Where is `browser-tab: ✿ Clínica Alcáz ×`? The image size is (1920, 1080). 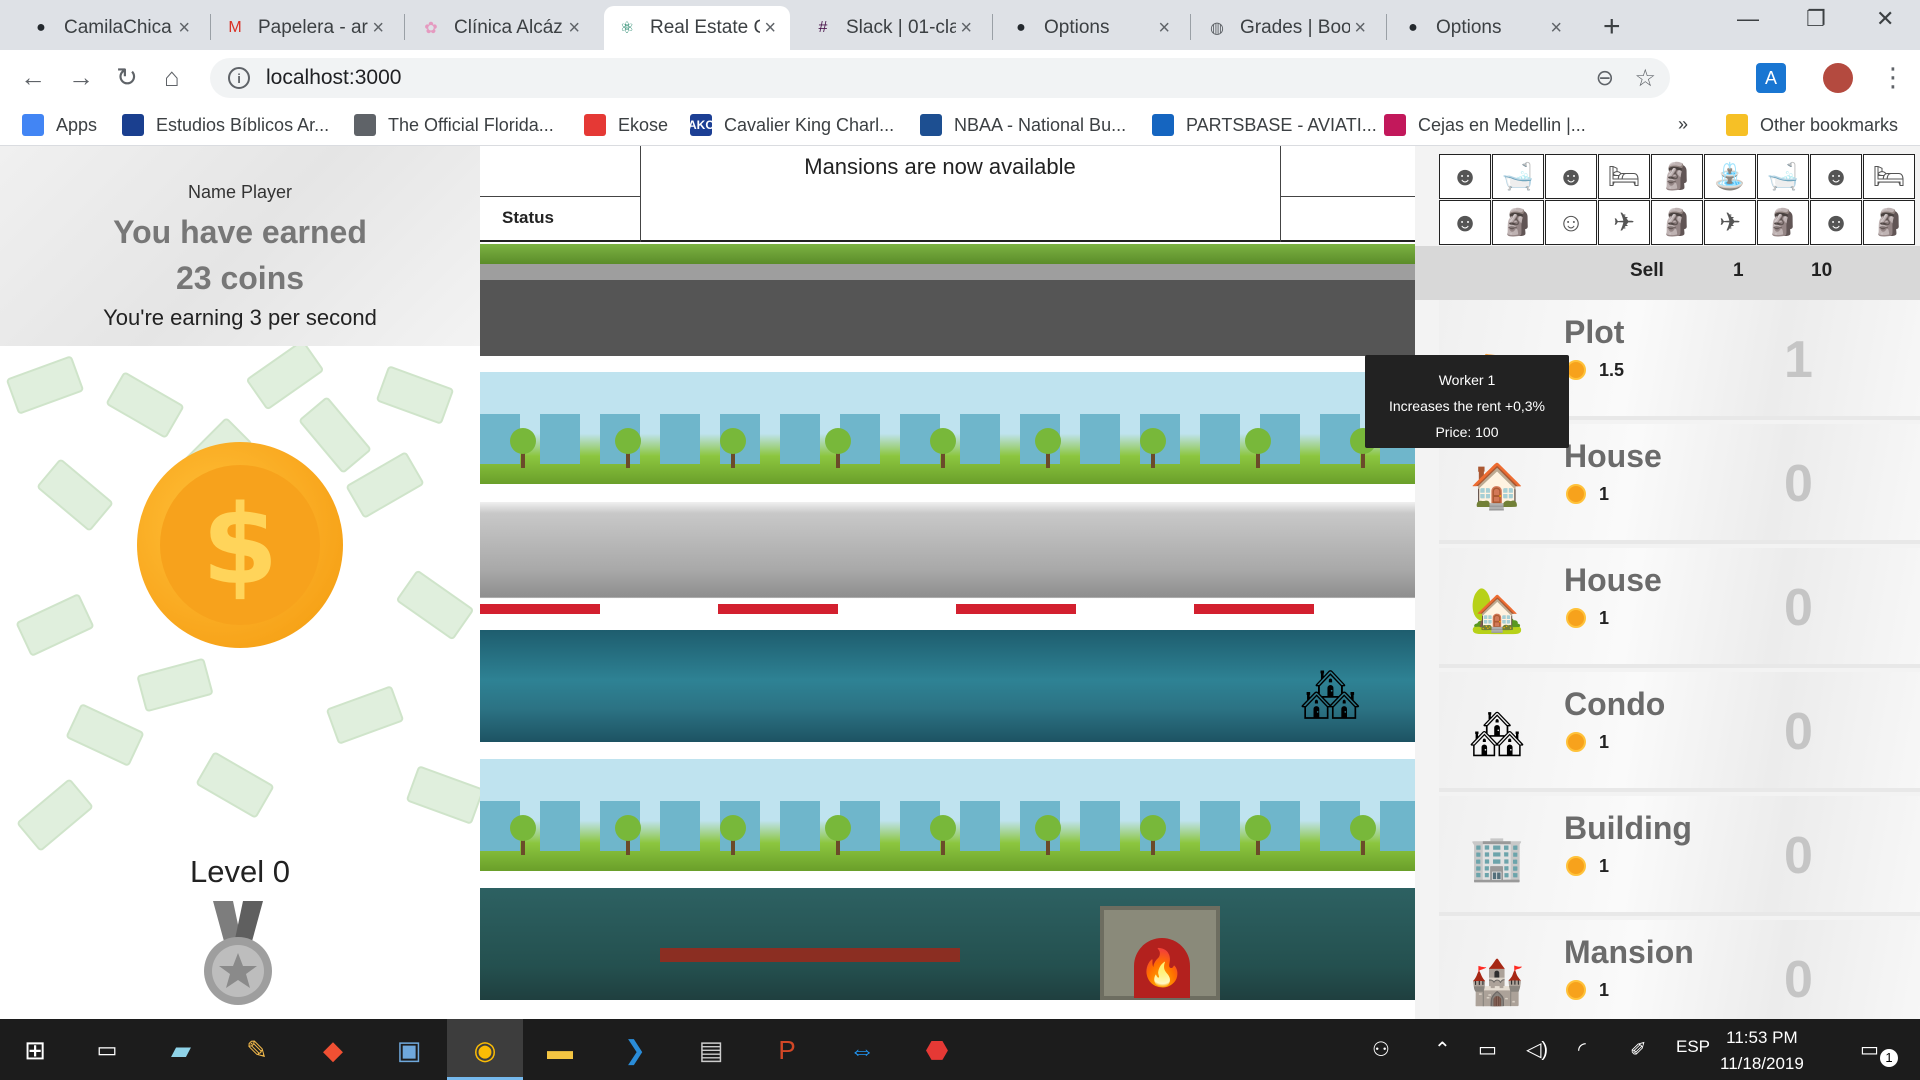 browser-tab: ✿ Clínica Alcáz × is located at coordinates (501, 28).